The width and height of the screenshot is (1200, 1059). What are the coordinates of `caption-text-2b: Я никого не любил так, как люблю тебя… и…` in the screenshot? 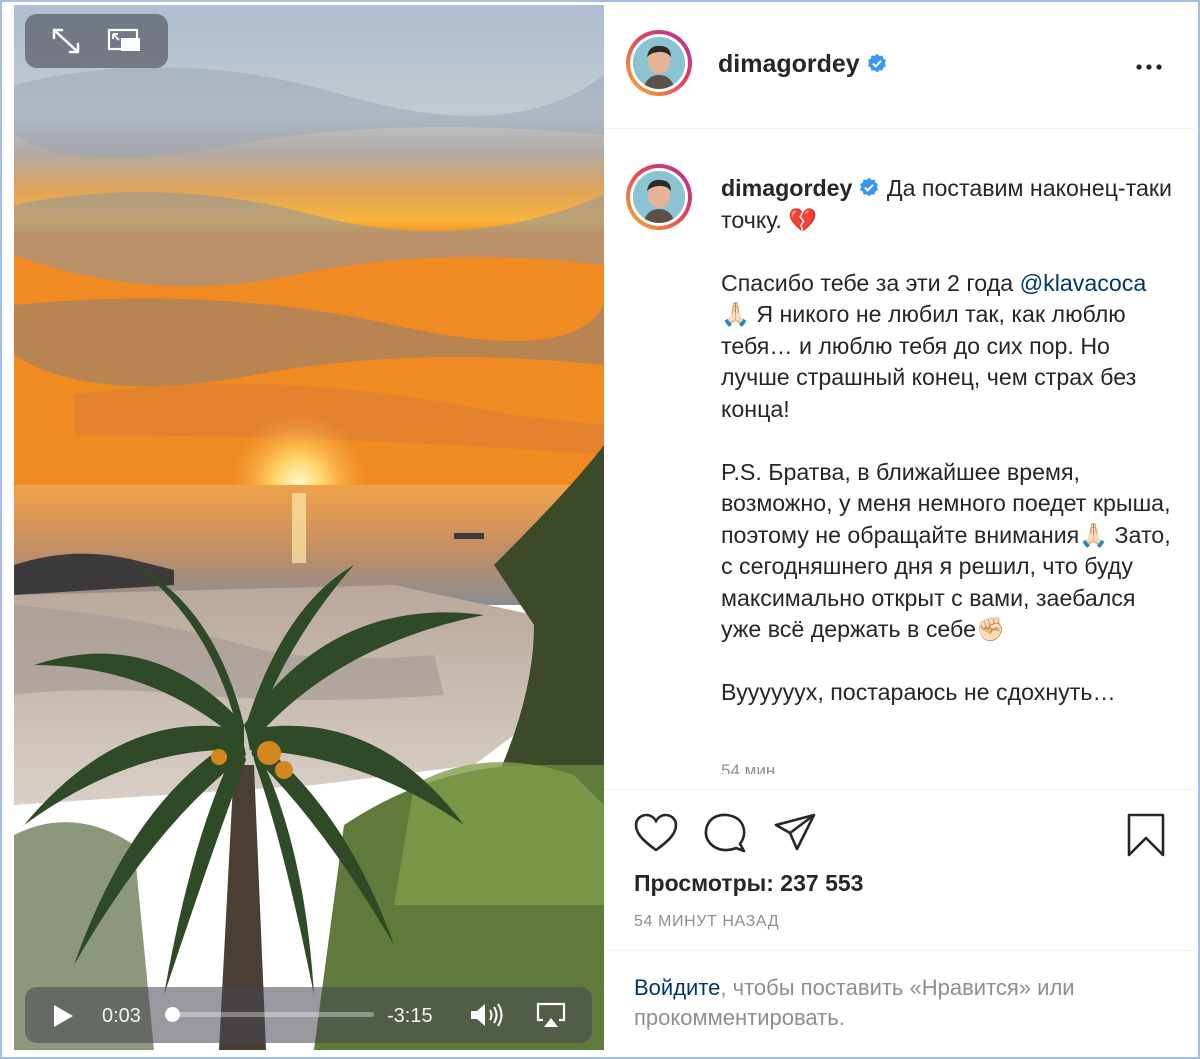 It's located at (932, 361).